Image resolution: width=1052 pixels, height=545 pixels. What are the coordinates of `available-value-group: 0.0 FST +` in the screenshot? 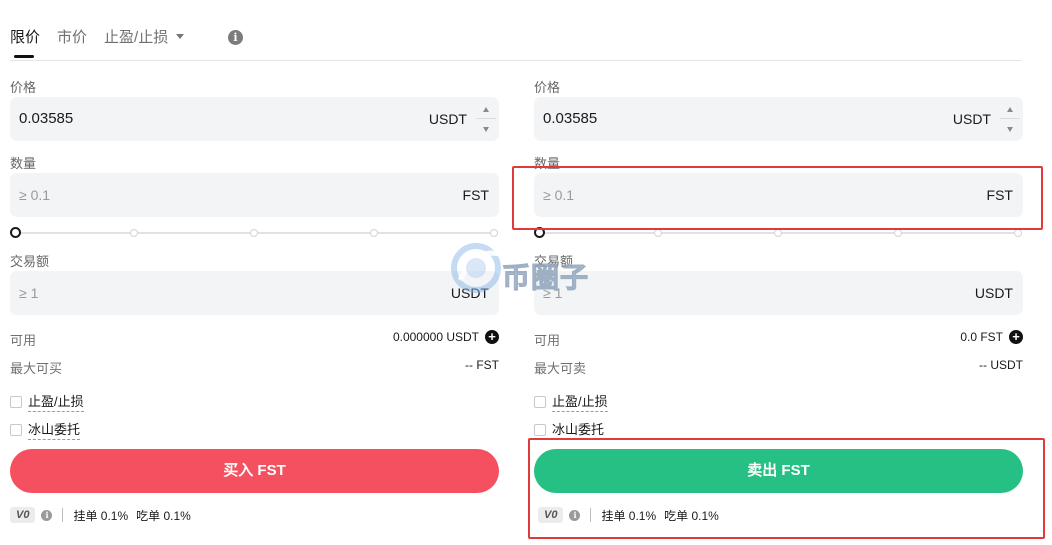 It's located at (991, 337).